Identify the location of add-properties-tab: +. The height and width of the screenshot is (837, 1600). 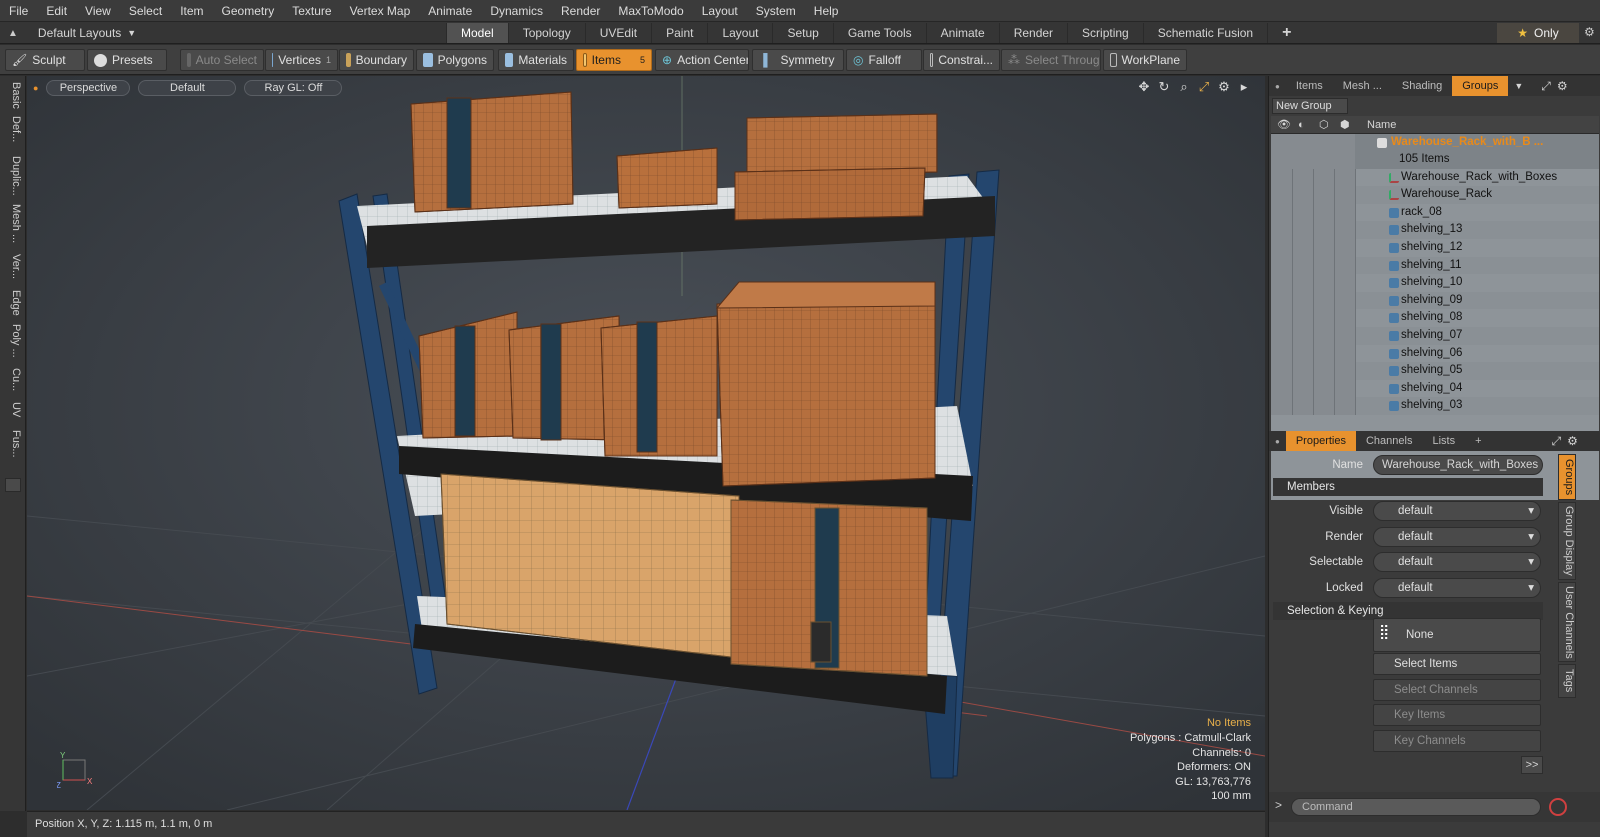
(1478, 441).